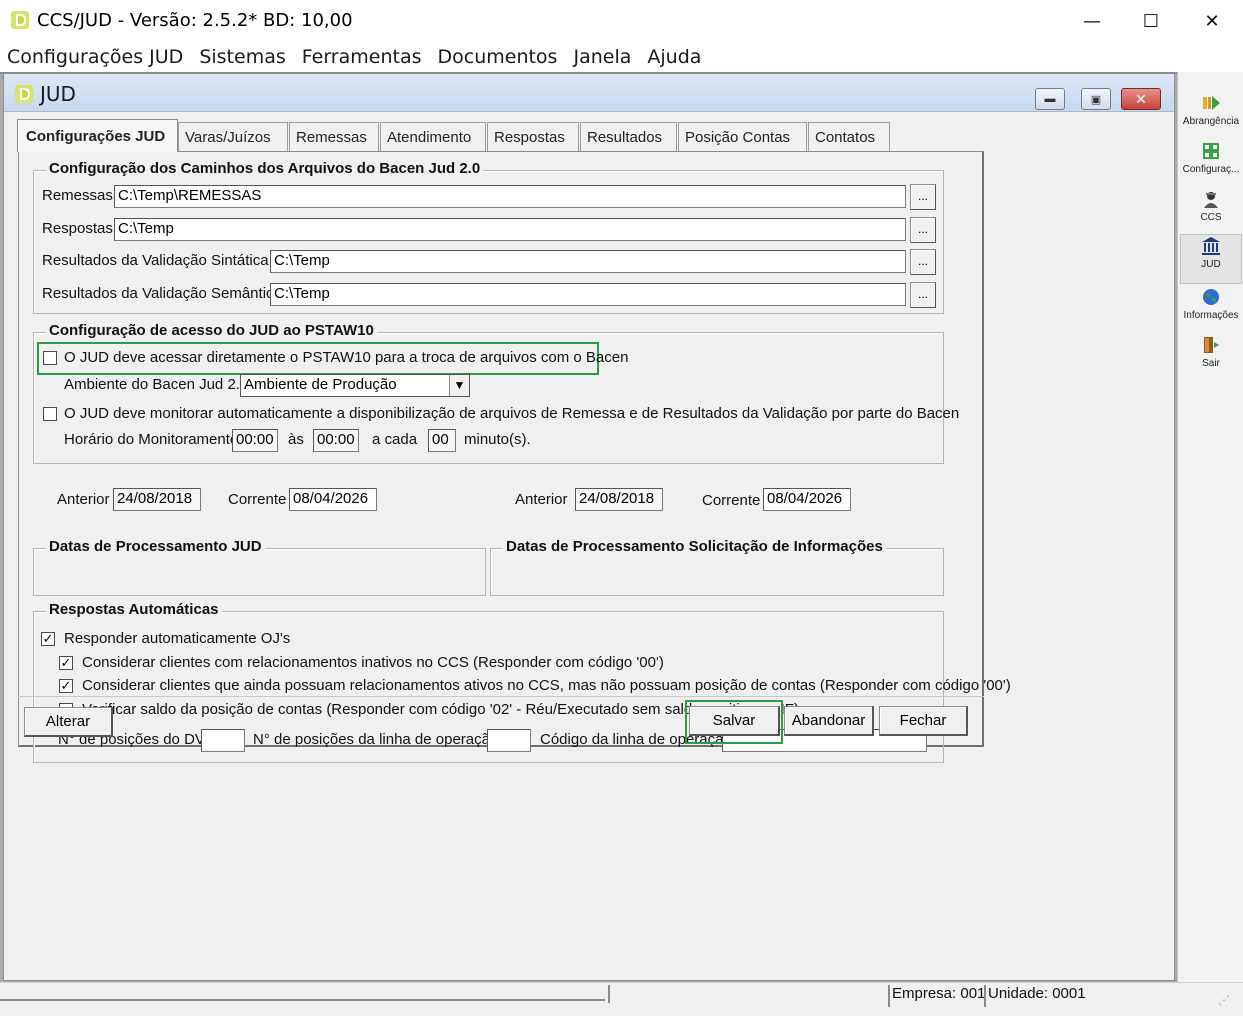 Image resolution: width=1243 pixels, height=1016 pixels. Describe the element at coordinates (459, 385) in the screenshot. I see `dropdown-arrow-icon: ▼` at that location.